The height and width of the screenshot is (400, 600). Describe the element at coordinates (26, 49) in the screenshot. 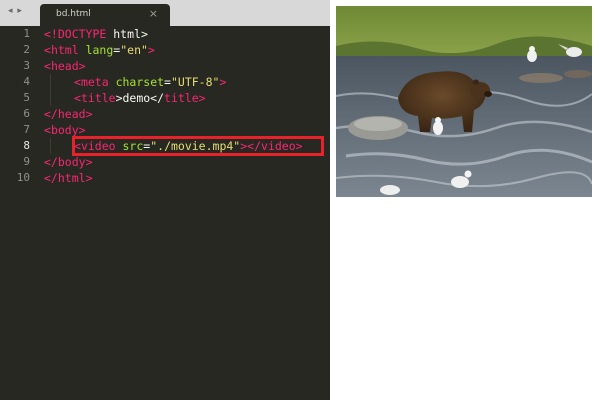

I see `line-number: 2` at that location.